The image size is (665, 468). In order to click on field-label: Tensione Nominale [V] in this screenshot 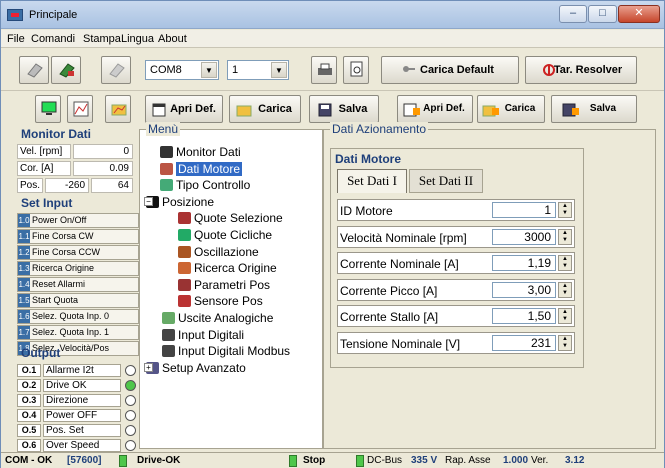, I will do `click(400, 343)`.